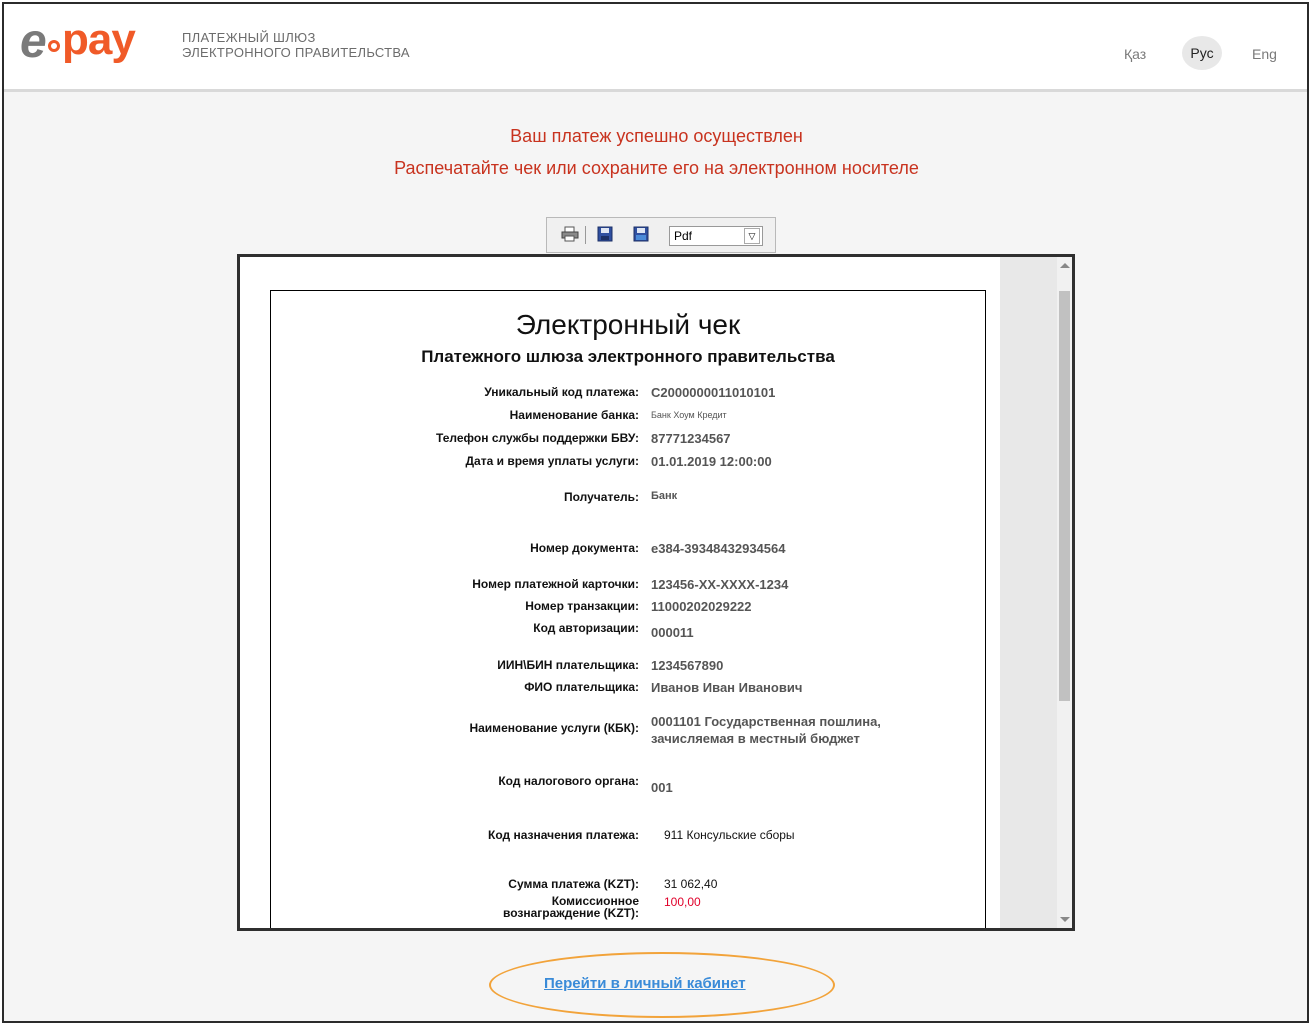  I want to click on export-format-select: Pdf ▽, so click(716, 236).